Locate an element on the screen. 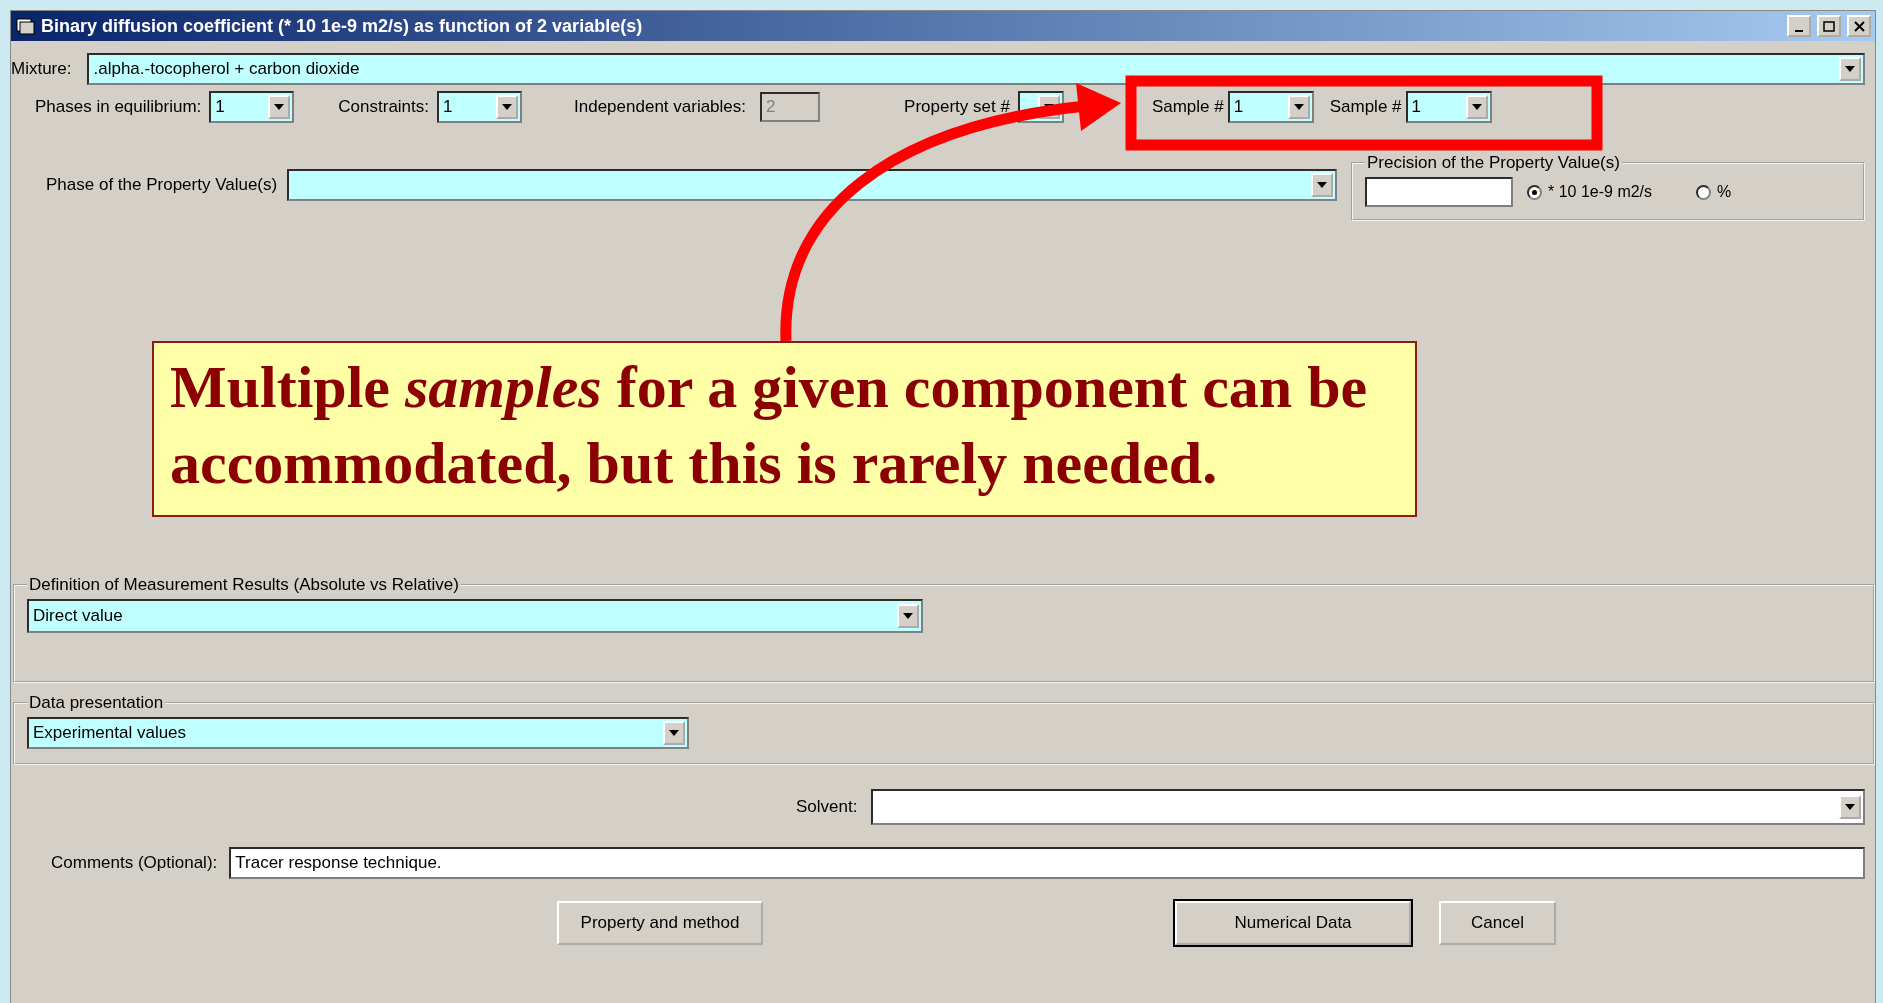  definition-label: Definition of Measurement Results (Absolute vs Relative) is located at coordinates (244, 585).